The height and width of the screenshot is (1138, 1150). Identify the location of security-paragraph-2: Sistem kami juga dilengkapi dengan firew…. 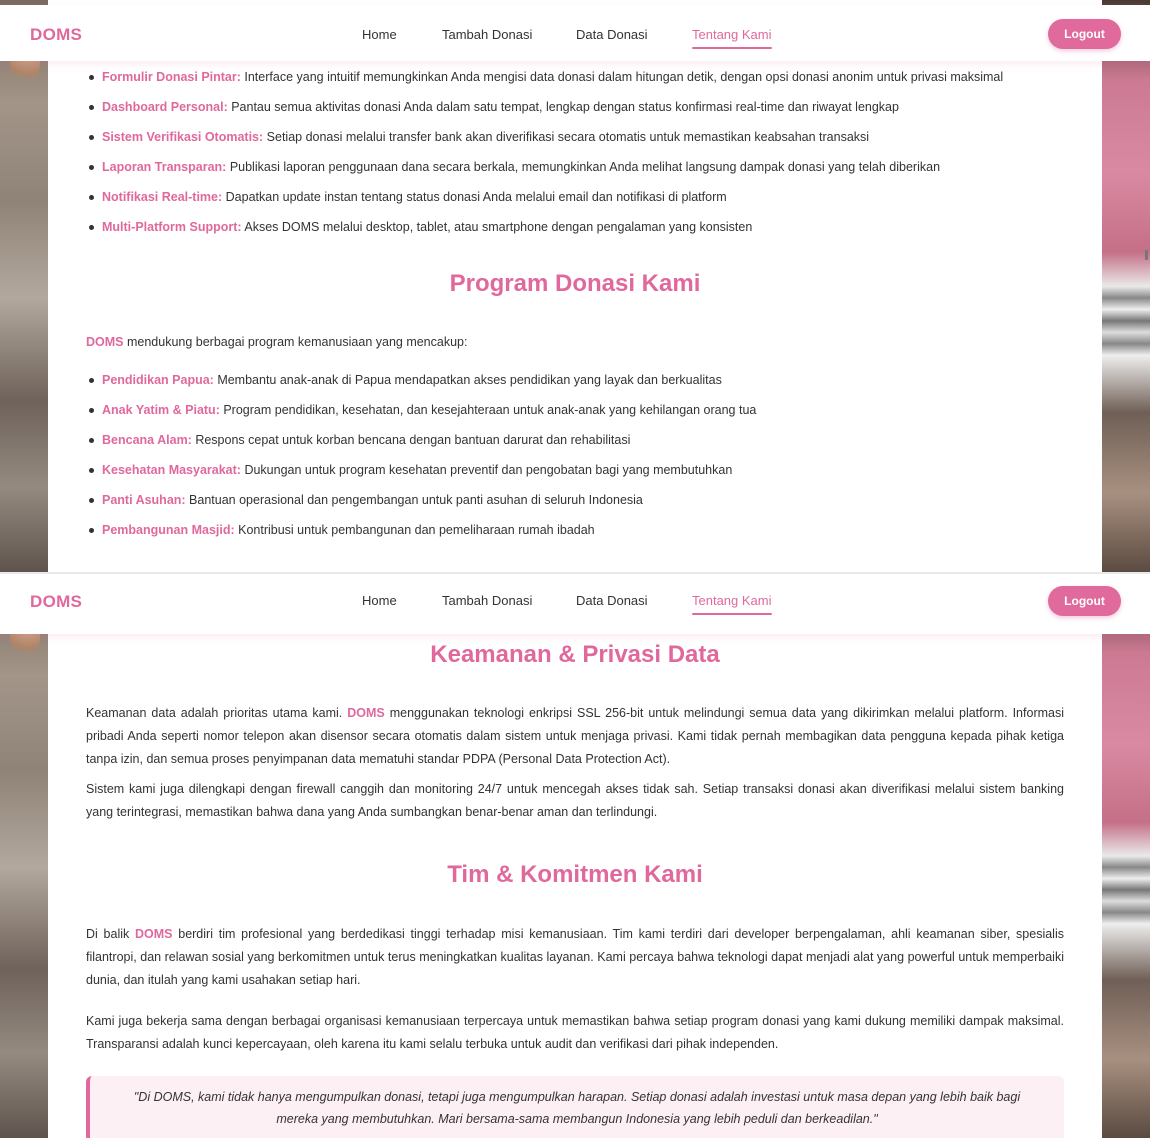
(575, 800).